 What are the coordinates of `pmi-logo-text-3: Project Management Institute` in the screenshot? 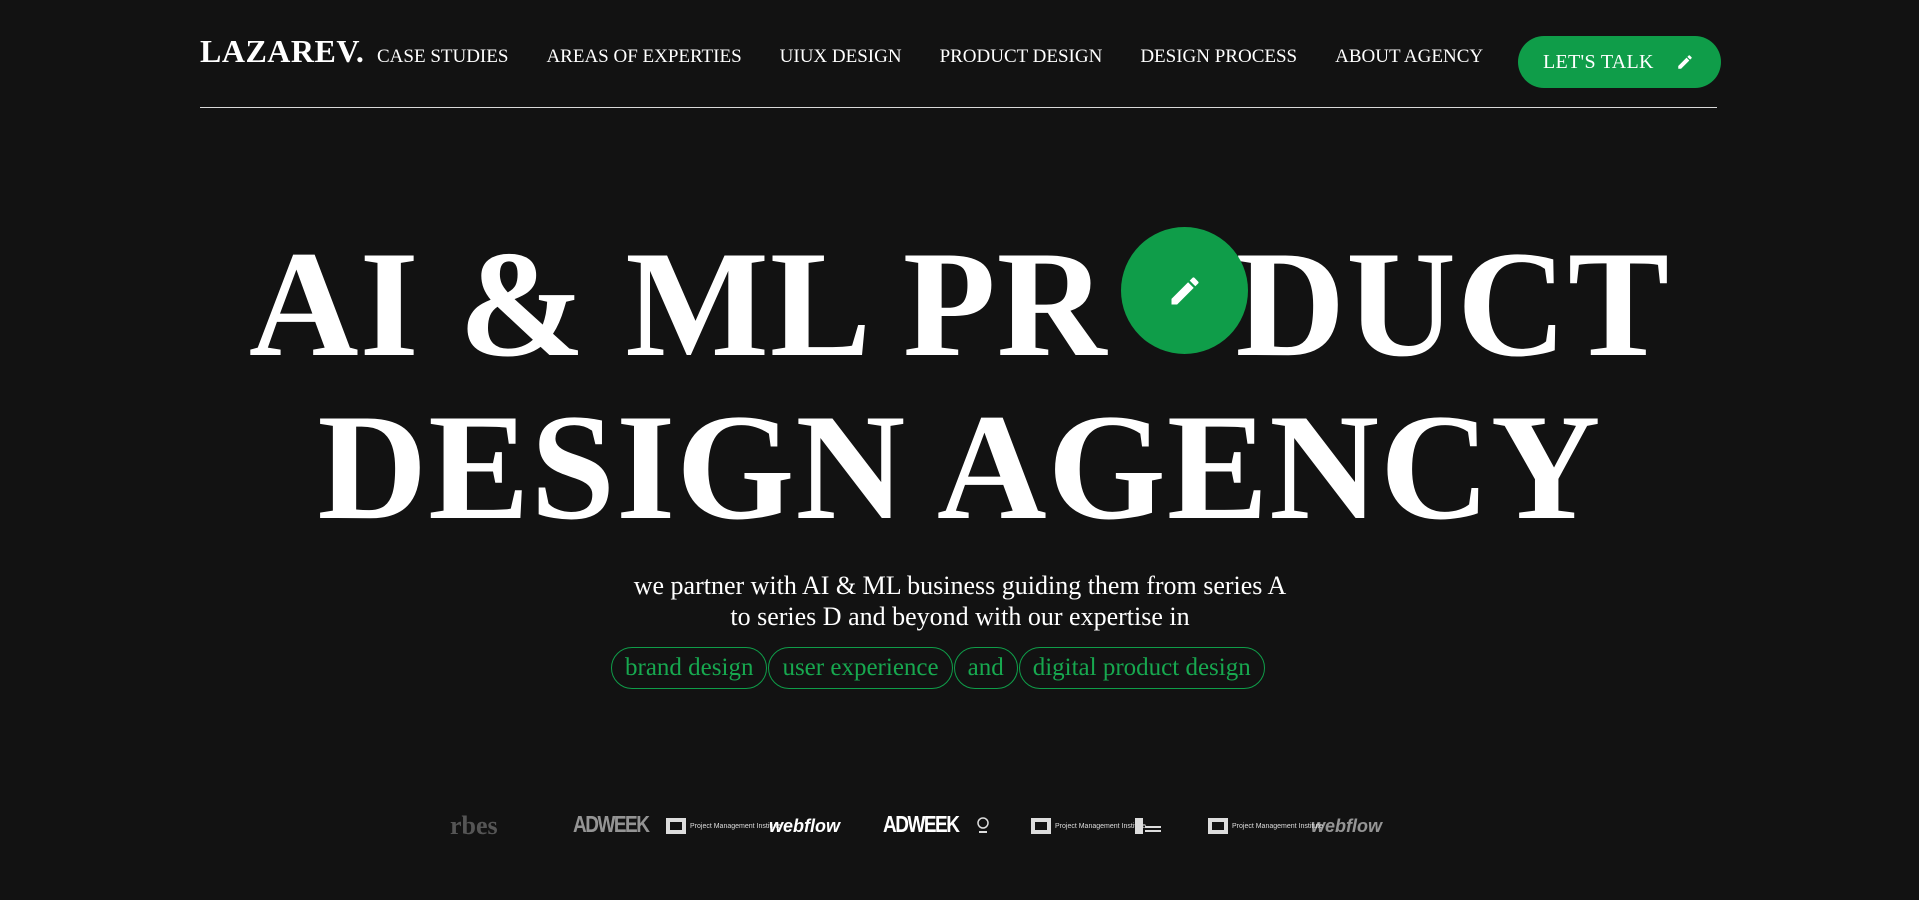 It's located at (1278, 826).